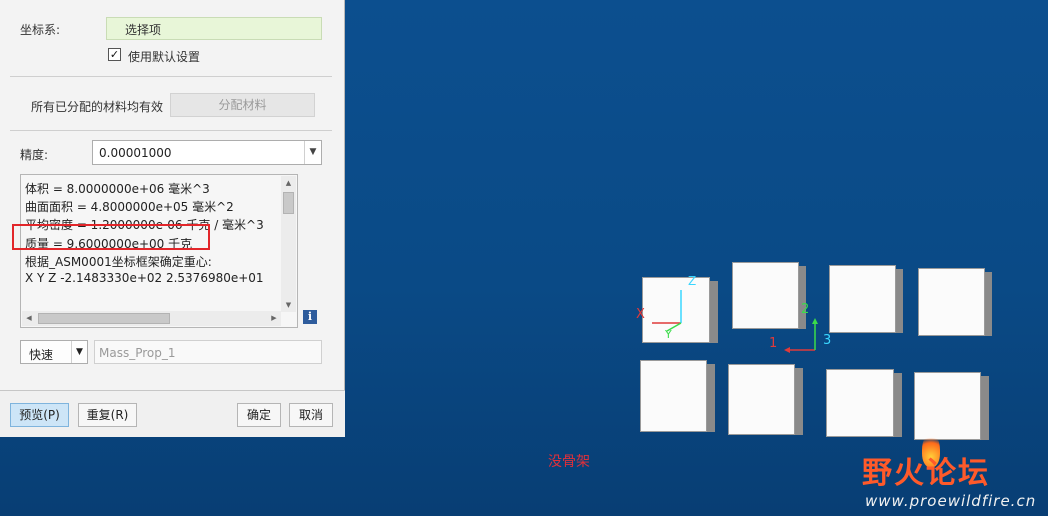  What do you see at coordinates (668, 334) in the screenshot?
I see `axis-y-label: Y` at bounding box center [668, 334].